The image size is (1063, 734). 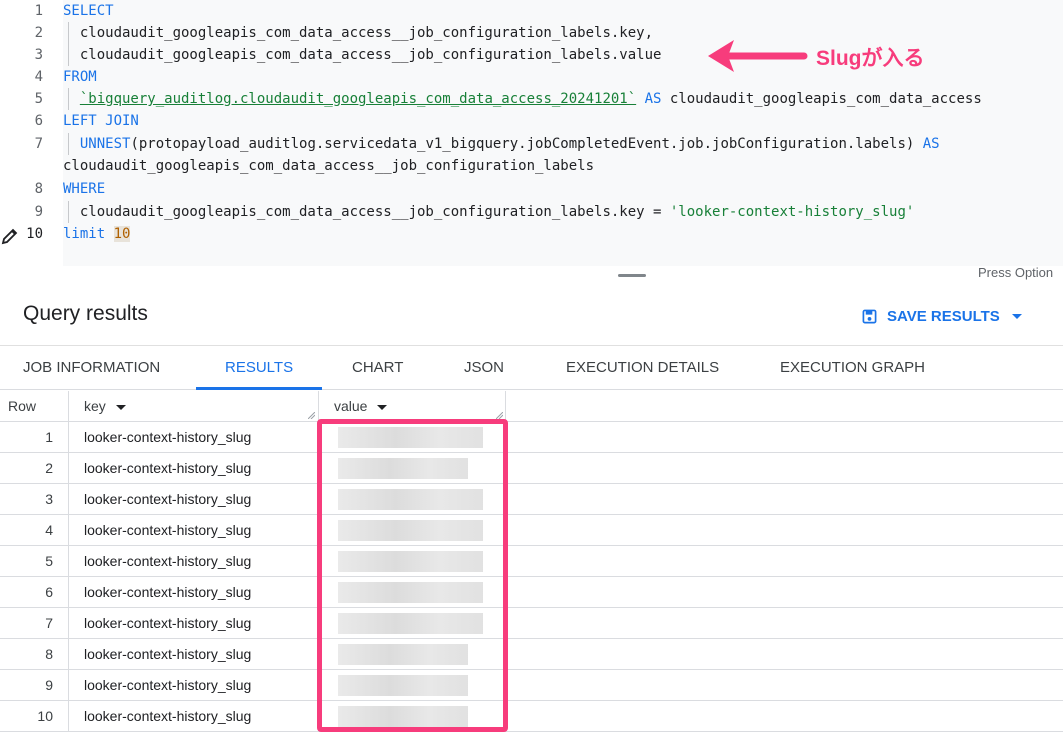 What do you see at coordinates (531, 499) in the screenshot?
I see `table-row: 3 looker-context-history_slug` at bounding box center [531, 499].